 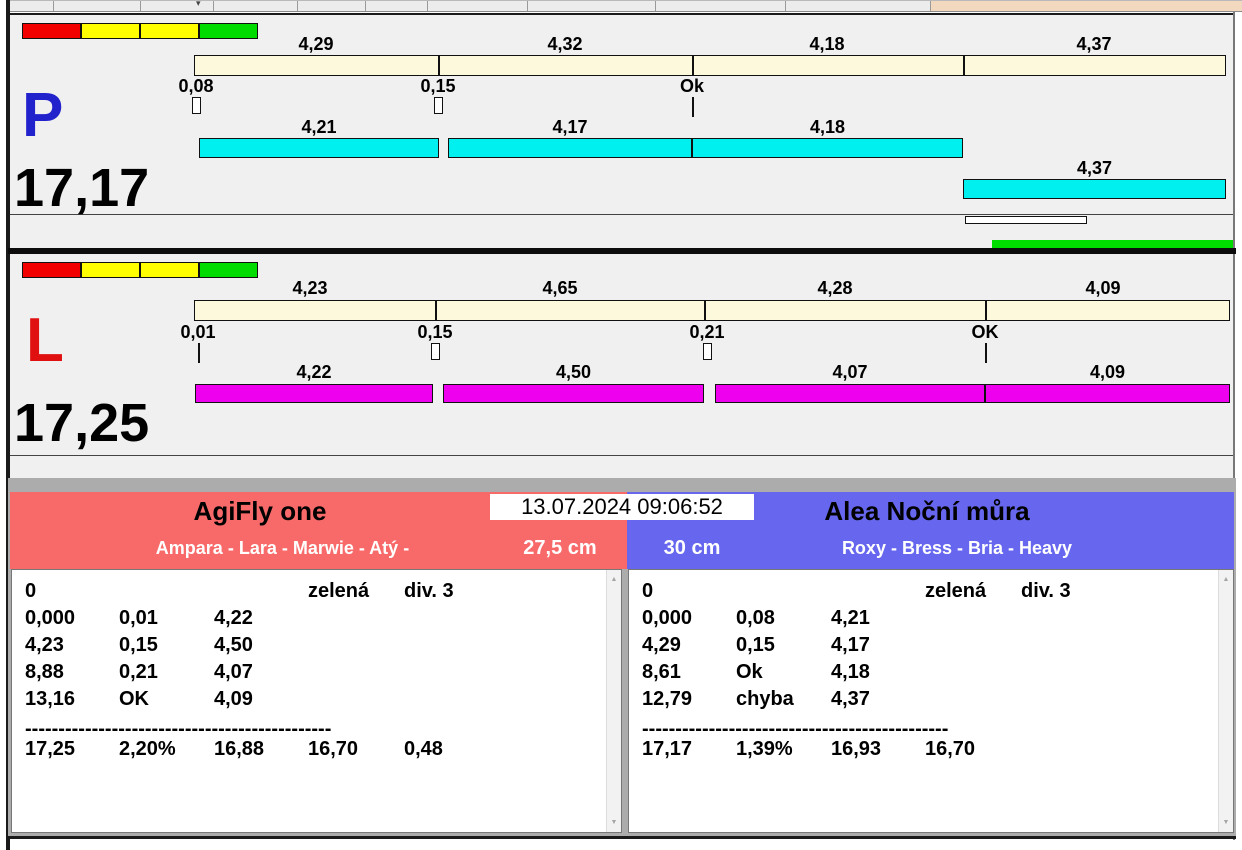 What do you see at coordinates (50, 699) in the screenshot?
I see `result-cell: 13,16` at bounding box center [50, 699].